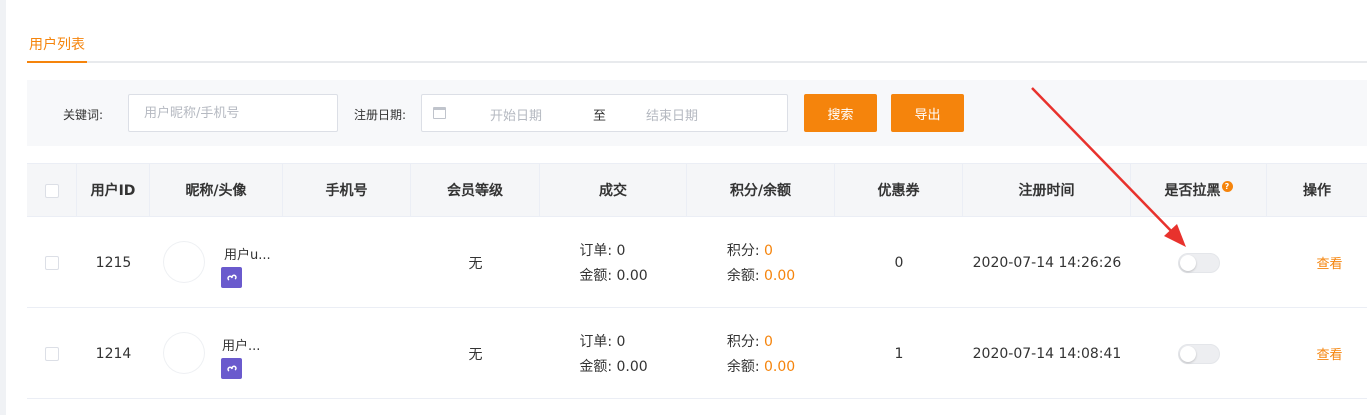 The image size is (1367, 415). I want to click on tab-user-list: 用户列表, so click(57, 48).